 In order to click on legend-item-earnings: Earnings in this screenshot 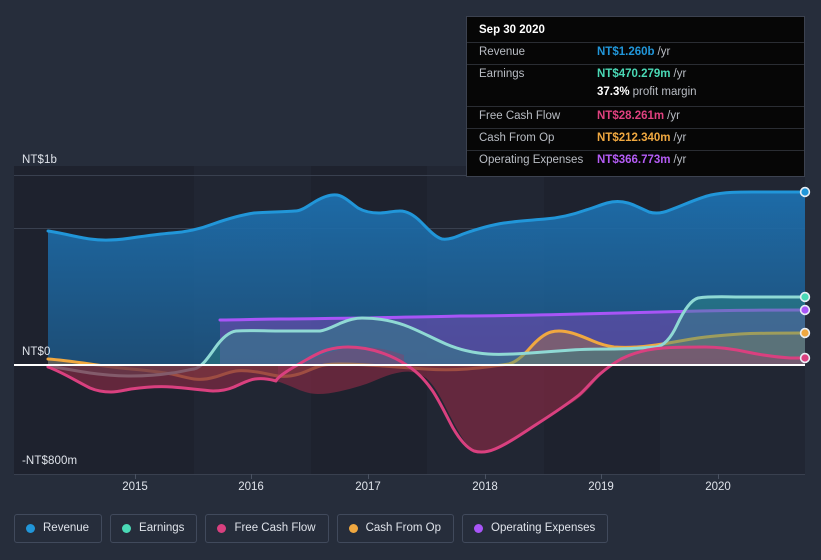, I will do `click(154, 528)`.